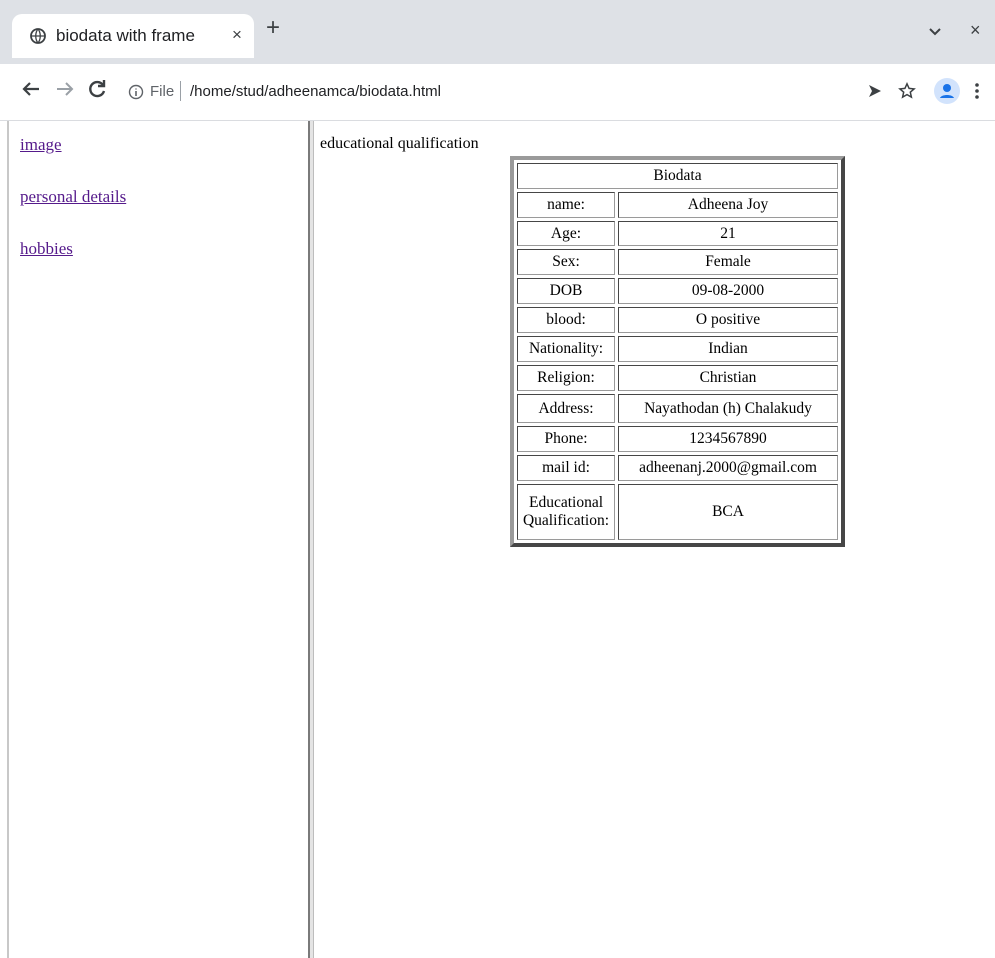  What do you see at coordinates (237, 35) in the screenshot?
I see `tab-close-button: ×` at bounding box center [237, 35].